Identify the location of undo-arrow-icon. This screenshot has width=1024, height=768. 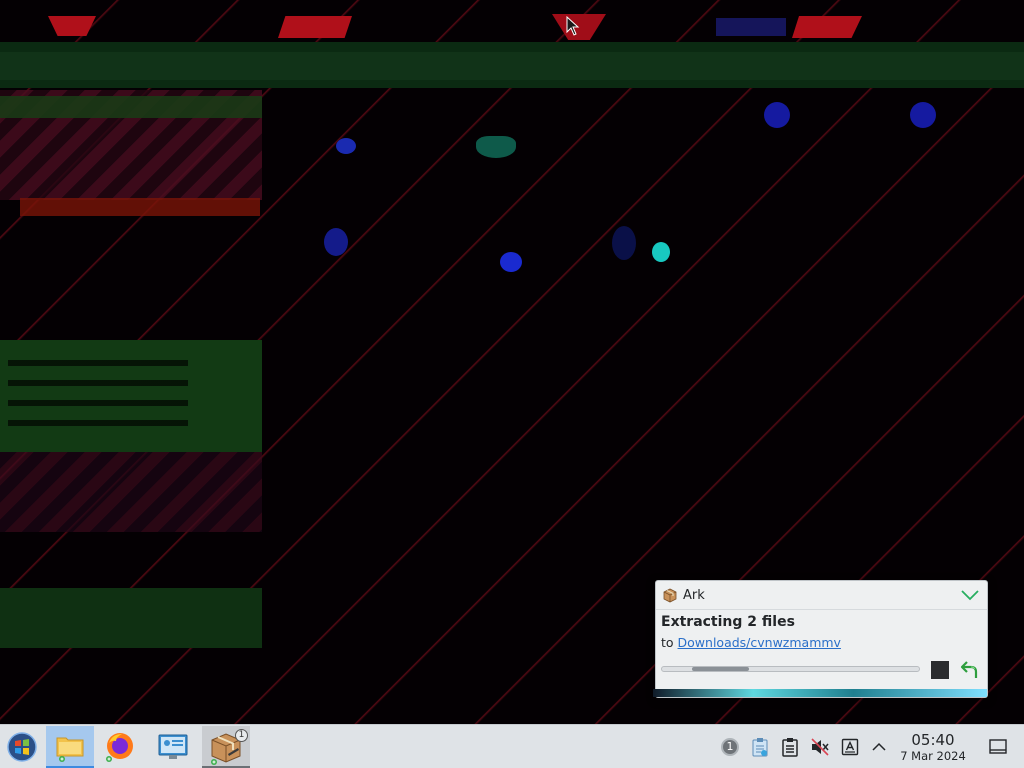
(970, 669).